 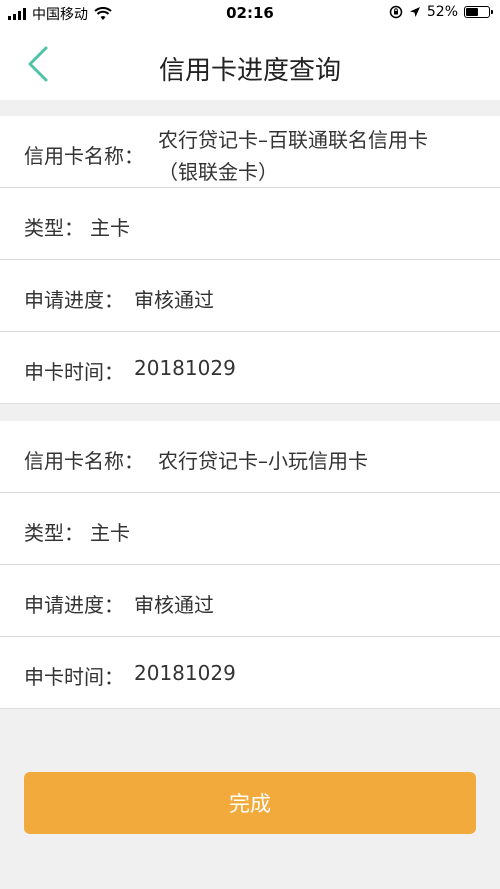 What do you see at coordinates (218, 172) in the screenshot?
I see `card-name-line2: （银联金卡）` at bounding box center [218, 172].